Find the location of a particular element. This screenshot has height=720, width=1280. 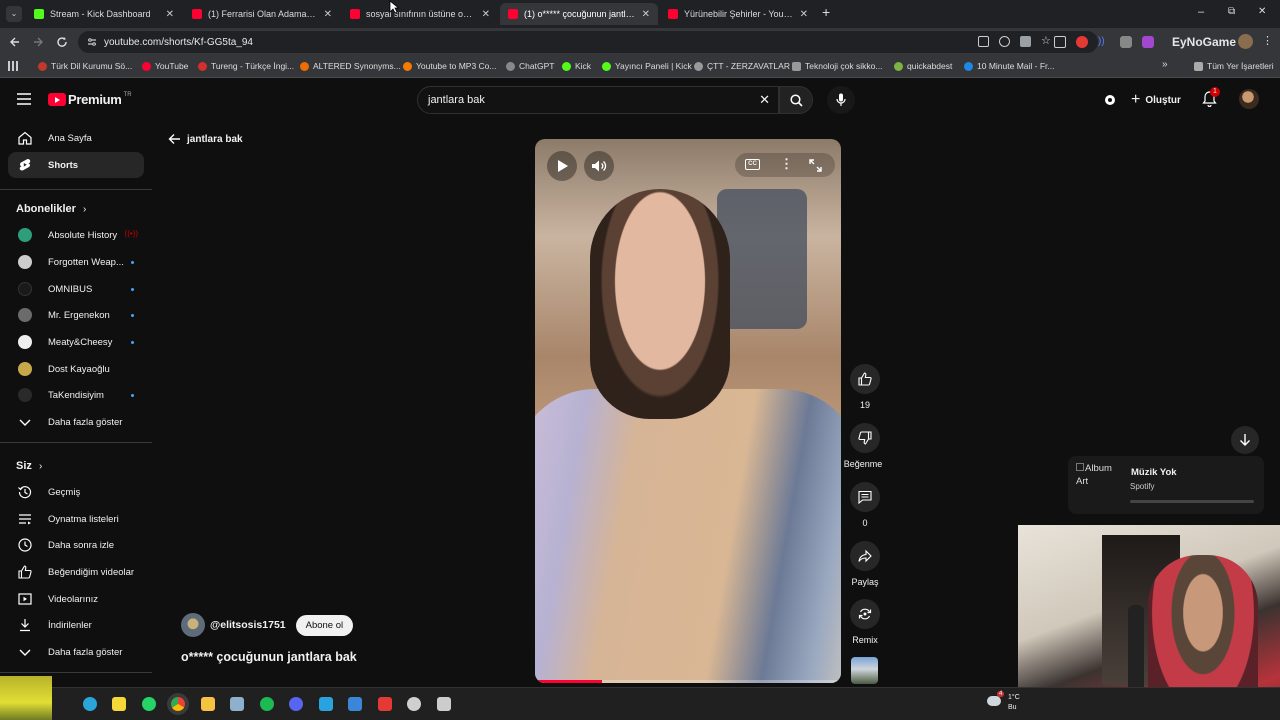

subscription-item: OMNIBUS is located at coordinates (76, 289).